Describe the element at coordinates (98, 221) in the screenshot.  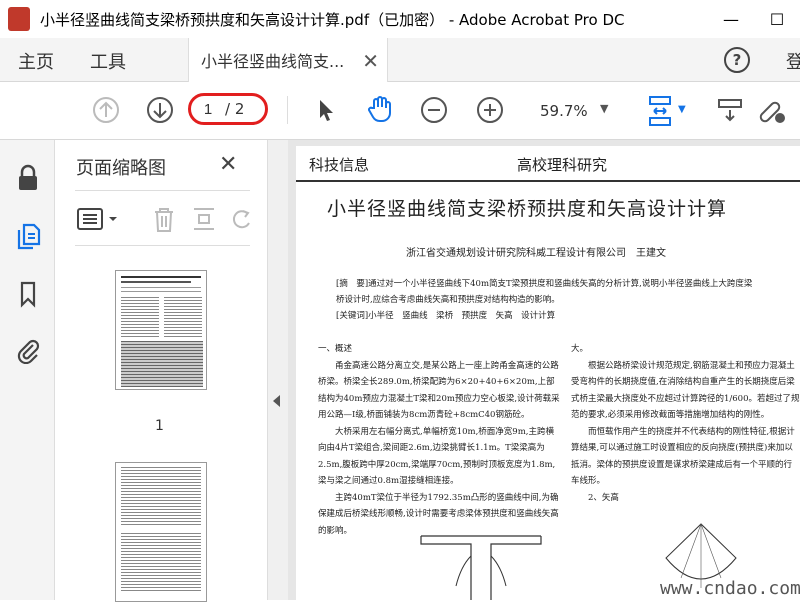
I see `options-menu-icon` at that location.